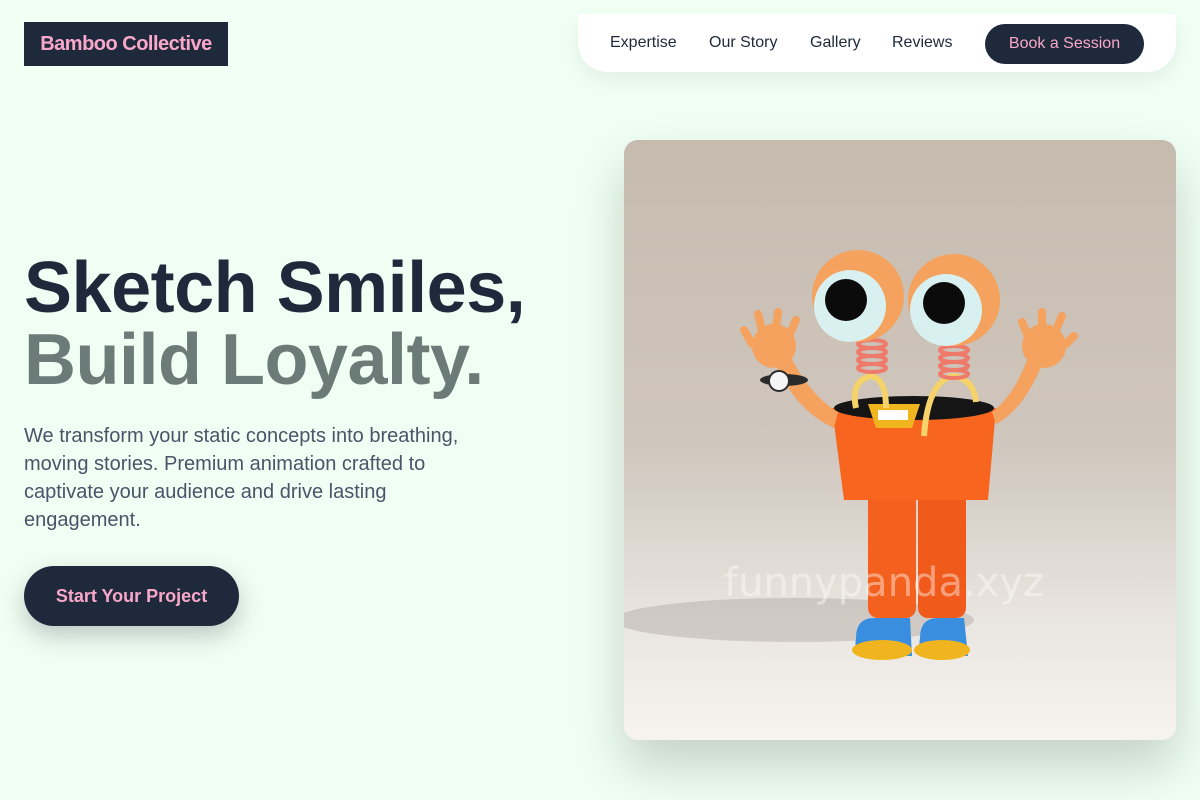 This screenshot has height=800, width=1200. Describe the element at coordinates (126, 44) in the screenshot. I see `brand-logo: Bamboo Collective` at that location.